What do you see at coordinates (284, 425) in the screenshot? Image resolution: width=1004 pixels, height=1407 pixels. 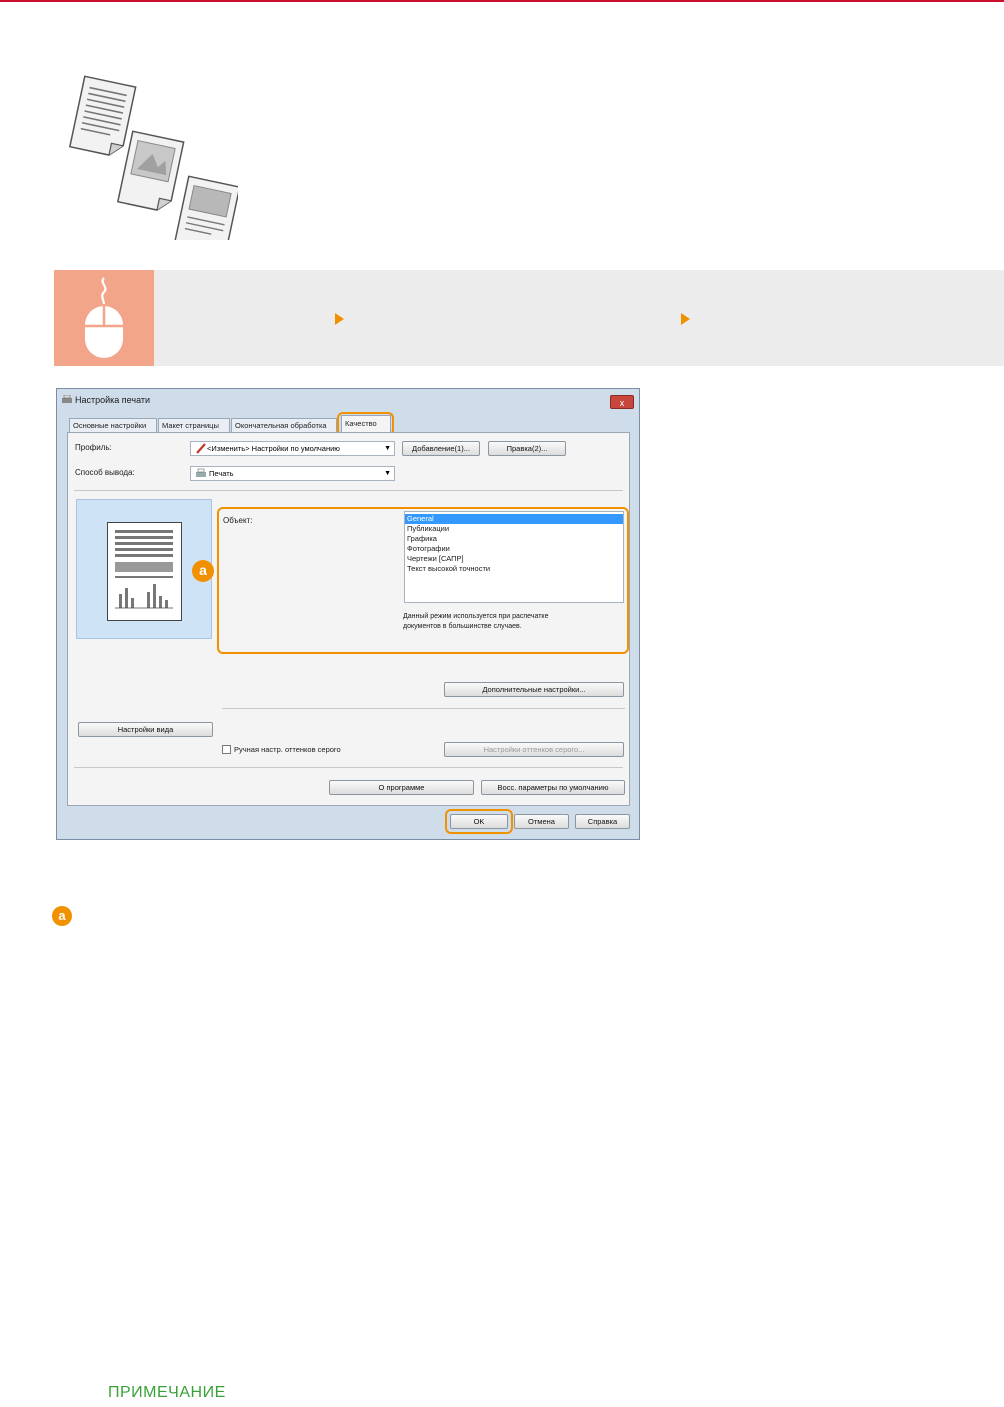 I see `tab-finishing: Окончательная обработка` at bounding box center [284, 425].